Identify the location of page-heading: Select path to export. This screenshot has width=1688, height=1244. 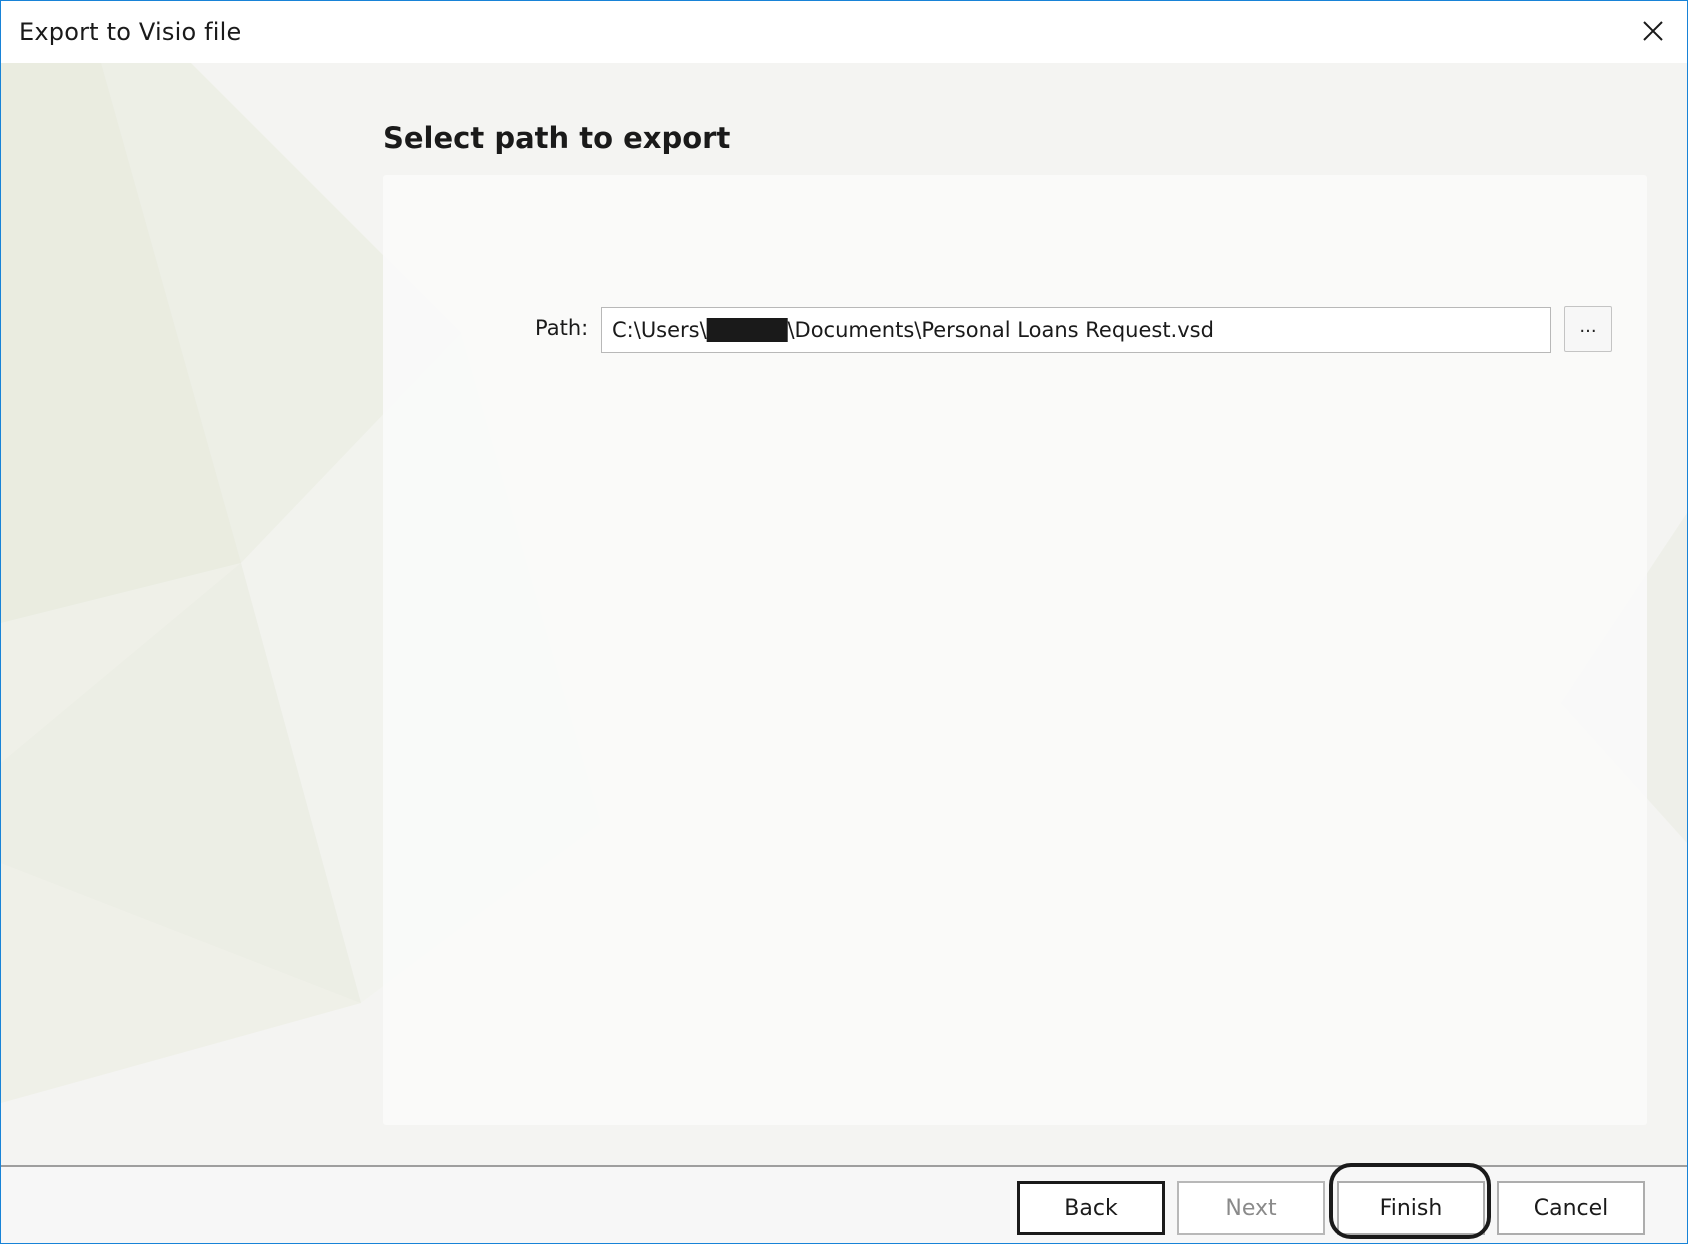
(557, 138).